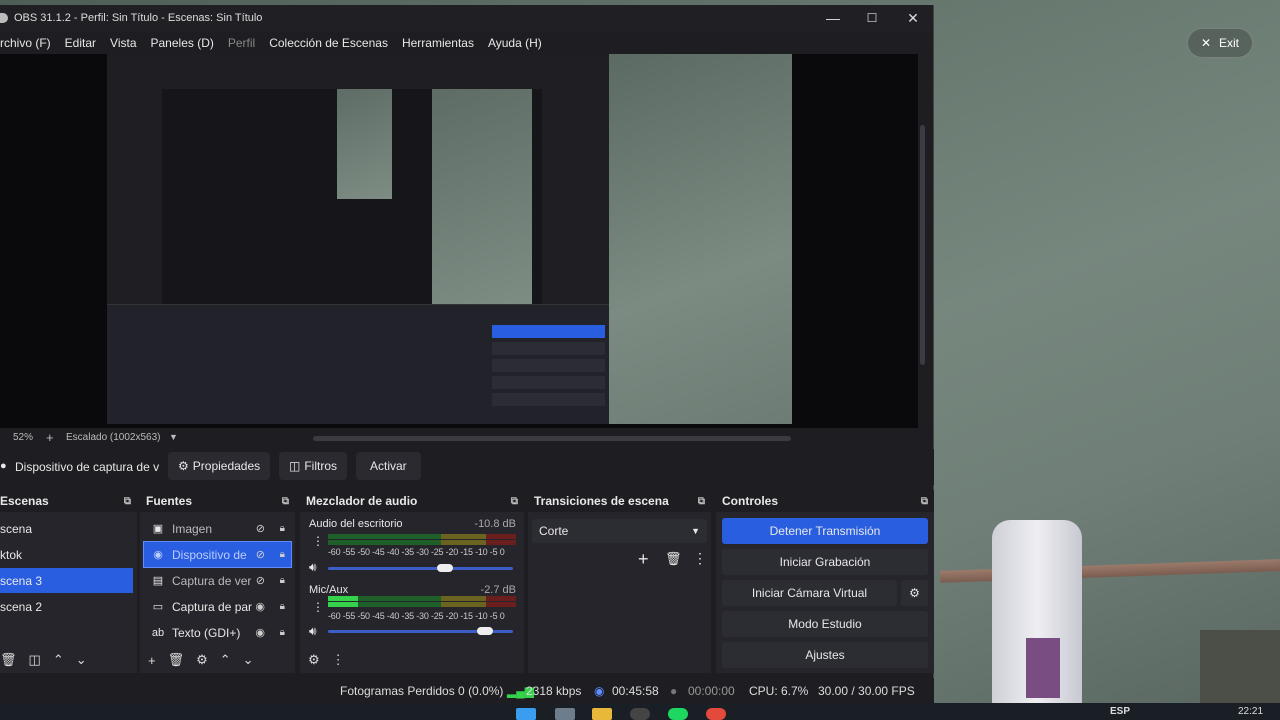 This screenshot has height=720, width=1280. I want to click on store-icon, so click(565, 714).